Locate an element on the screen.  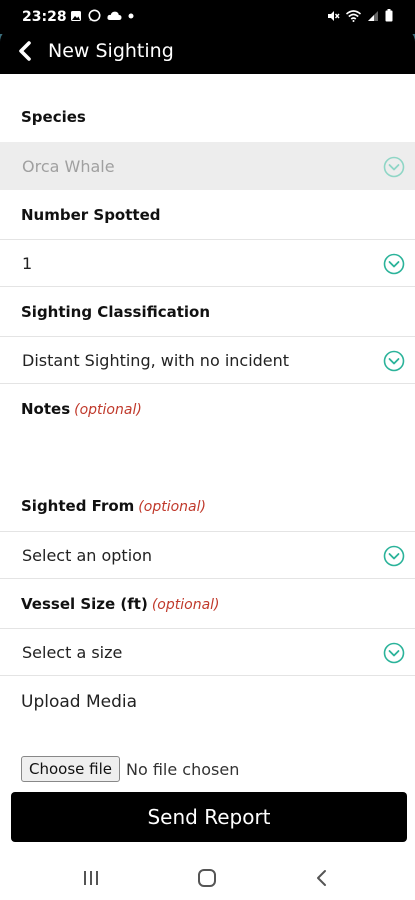
battery-icon is located at coordinates (389, 15).